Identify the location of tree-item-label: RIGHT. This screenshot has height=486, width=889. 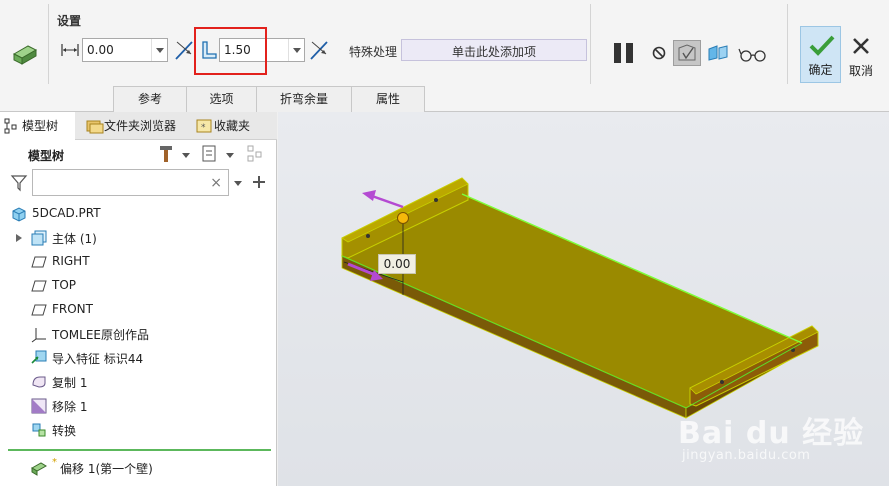
(71, 261).